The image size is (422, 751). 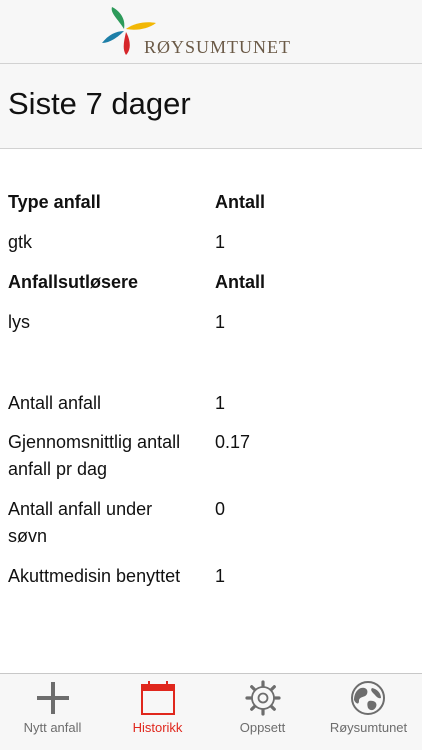 I want to click on tab-oppsett: Oppsett, so click(x=262, y=712).